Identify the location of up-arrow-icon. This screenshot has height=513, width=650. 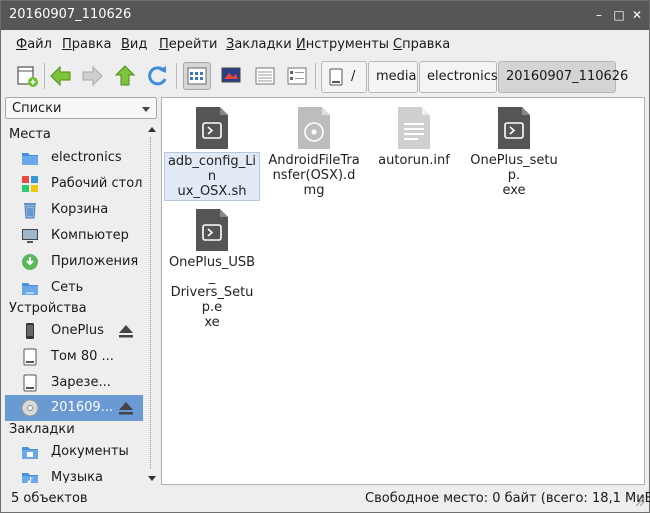
(125, 75).